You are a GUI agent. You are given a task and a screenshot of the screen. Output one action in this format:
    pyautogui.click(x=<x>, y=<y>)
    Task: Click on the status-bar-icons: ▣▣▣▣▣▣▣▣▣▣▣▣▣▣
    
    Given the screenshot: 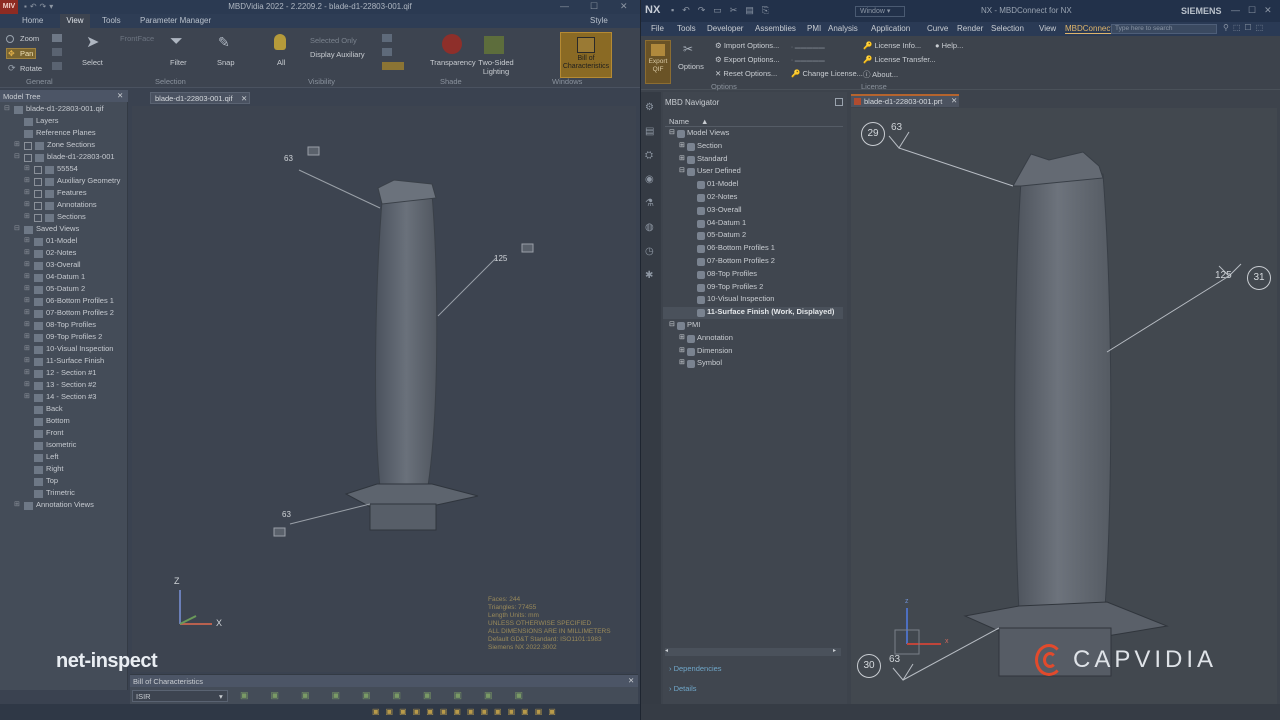 What is the action you would take?
    pyautogui.click(x=502, y=712)
    